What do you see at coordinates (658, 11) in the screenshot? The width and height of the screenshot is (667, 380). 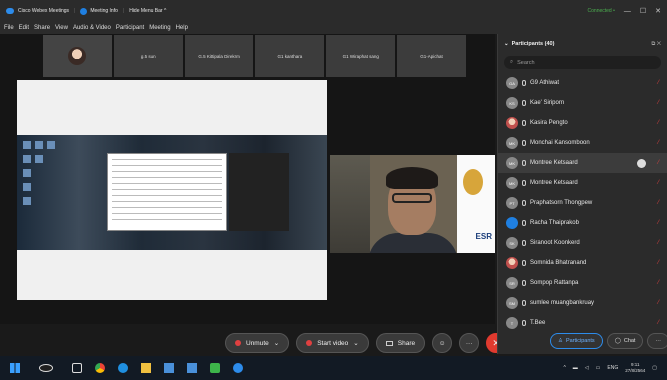 I see `close-window-button: ✕` at bounding box center [658, 11].